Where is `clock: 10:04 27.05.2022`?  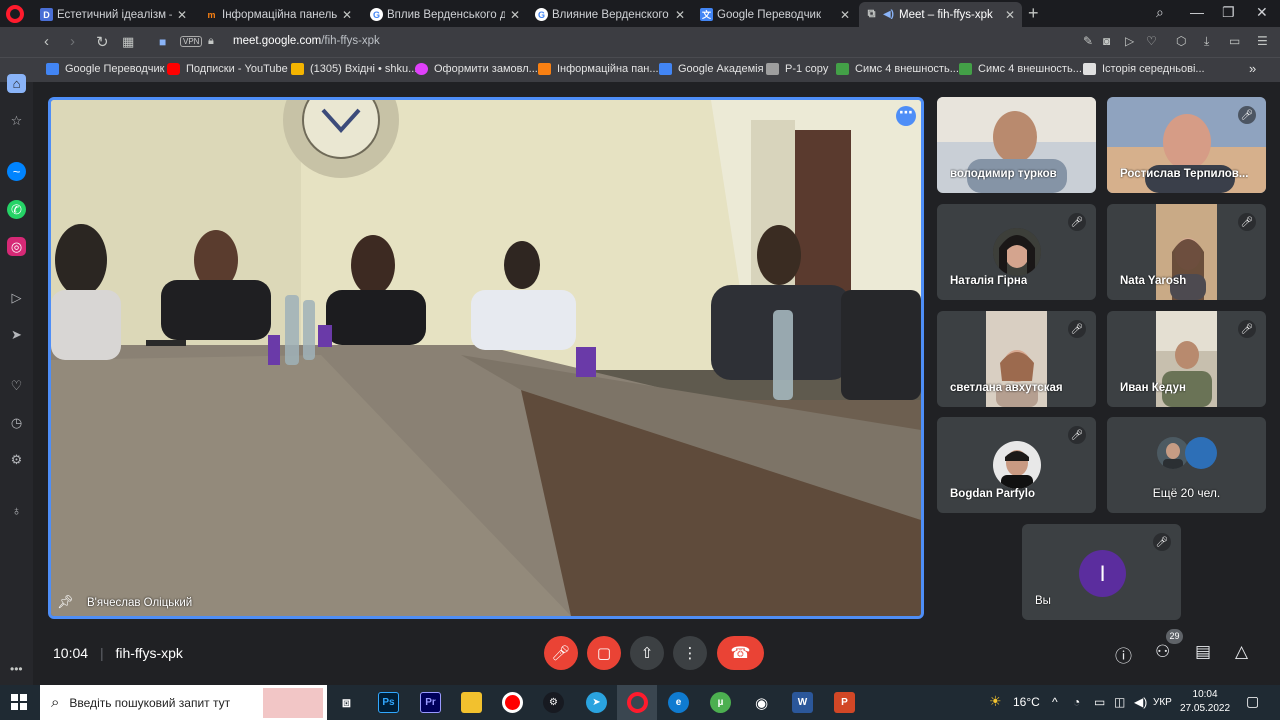 clock: 10:04 27.05.2022 is located at coordinates (1205, 702).